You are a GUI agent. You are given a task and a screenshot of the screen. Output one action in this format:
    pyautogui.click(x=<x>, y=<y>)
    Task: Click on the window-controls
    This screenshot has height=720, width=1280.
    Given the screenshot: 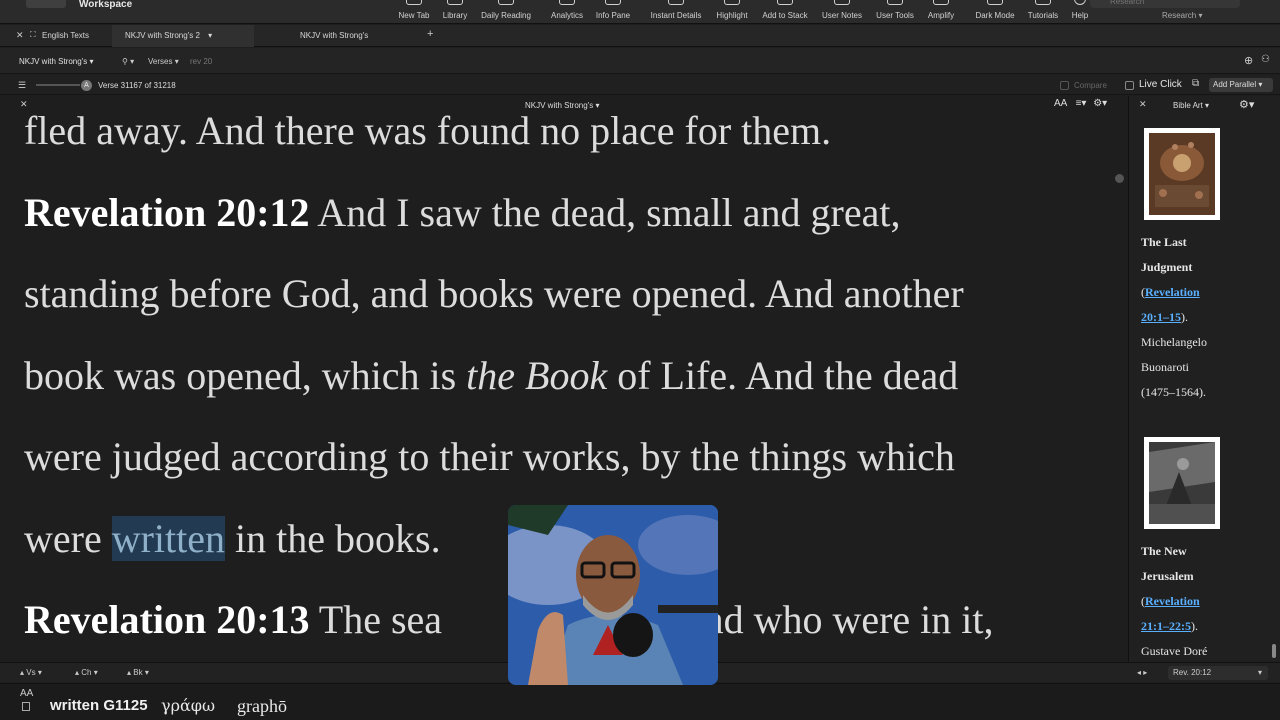 What is the action you would take?
    pyautogui.click(x=46, y=4)
    